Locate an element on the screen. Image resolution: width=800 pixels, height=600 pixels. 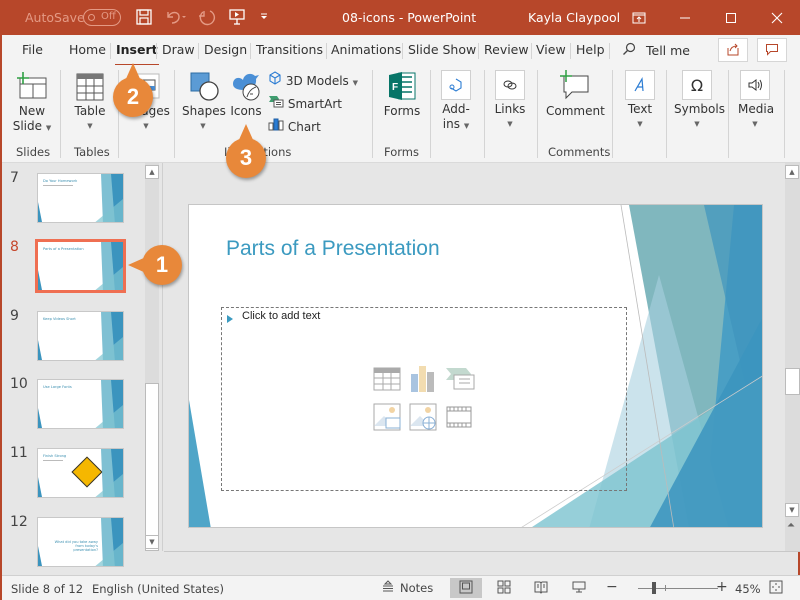
previous-slide-icon: ⏶ is located at coordinates (791, 525).